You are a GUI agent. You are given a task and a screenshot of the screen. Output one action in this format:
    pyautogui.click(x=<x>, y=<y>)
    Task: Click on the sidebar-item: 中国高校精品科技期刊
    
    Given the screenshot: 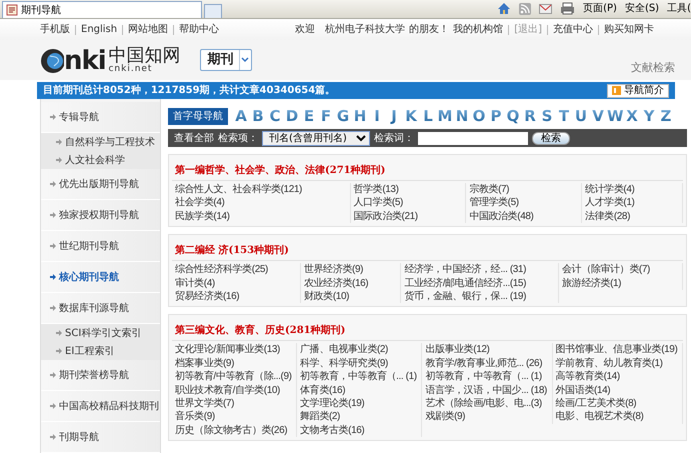 What is the action you would take?
    pyautogui.click(x=100, y=406)
    